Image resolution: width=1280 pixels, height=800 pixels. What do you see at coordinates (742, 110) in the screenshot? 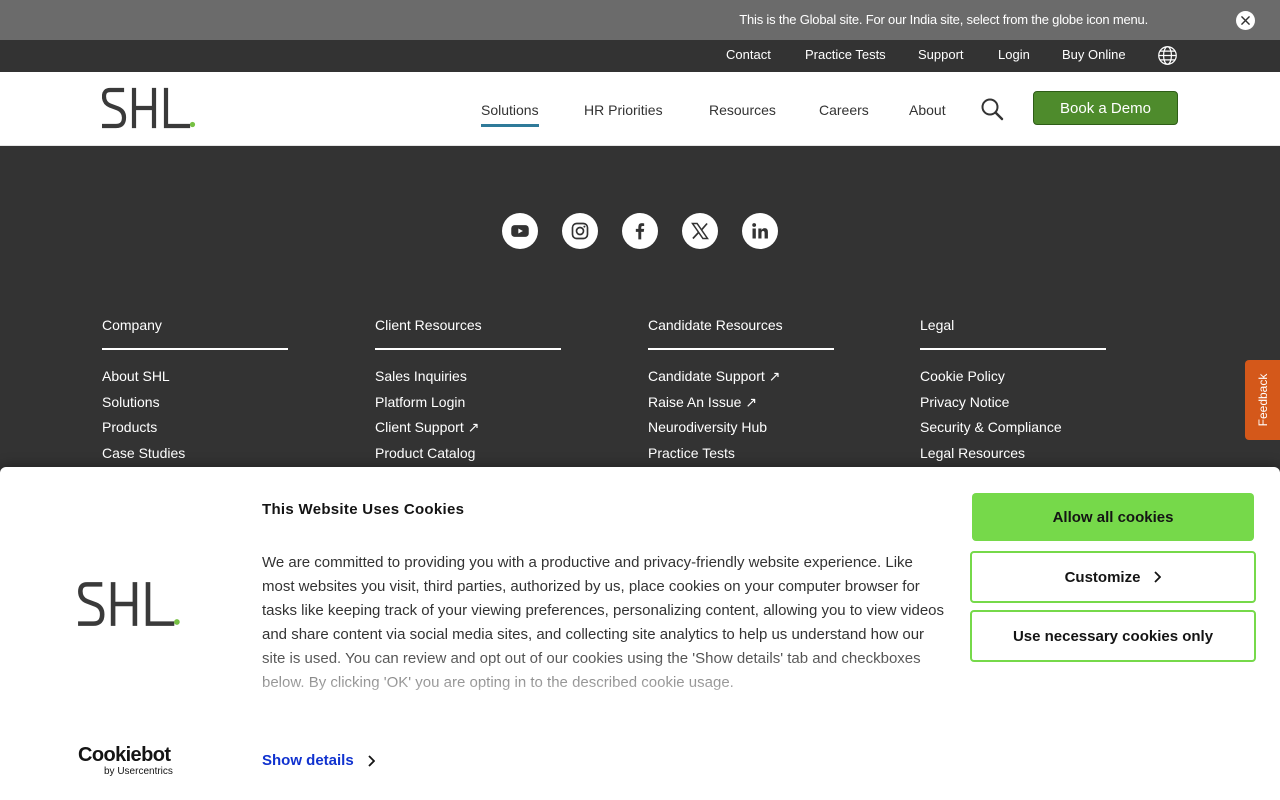
I see `nav-resources: Resources` at bounding box center [742, 110].